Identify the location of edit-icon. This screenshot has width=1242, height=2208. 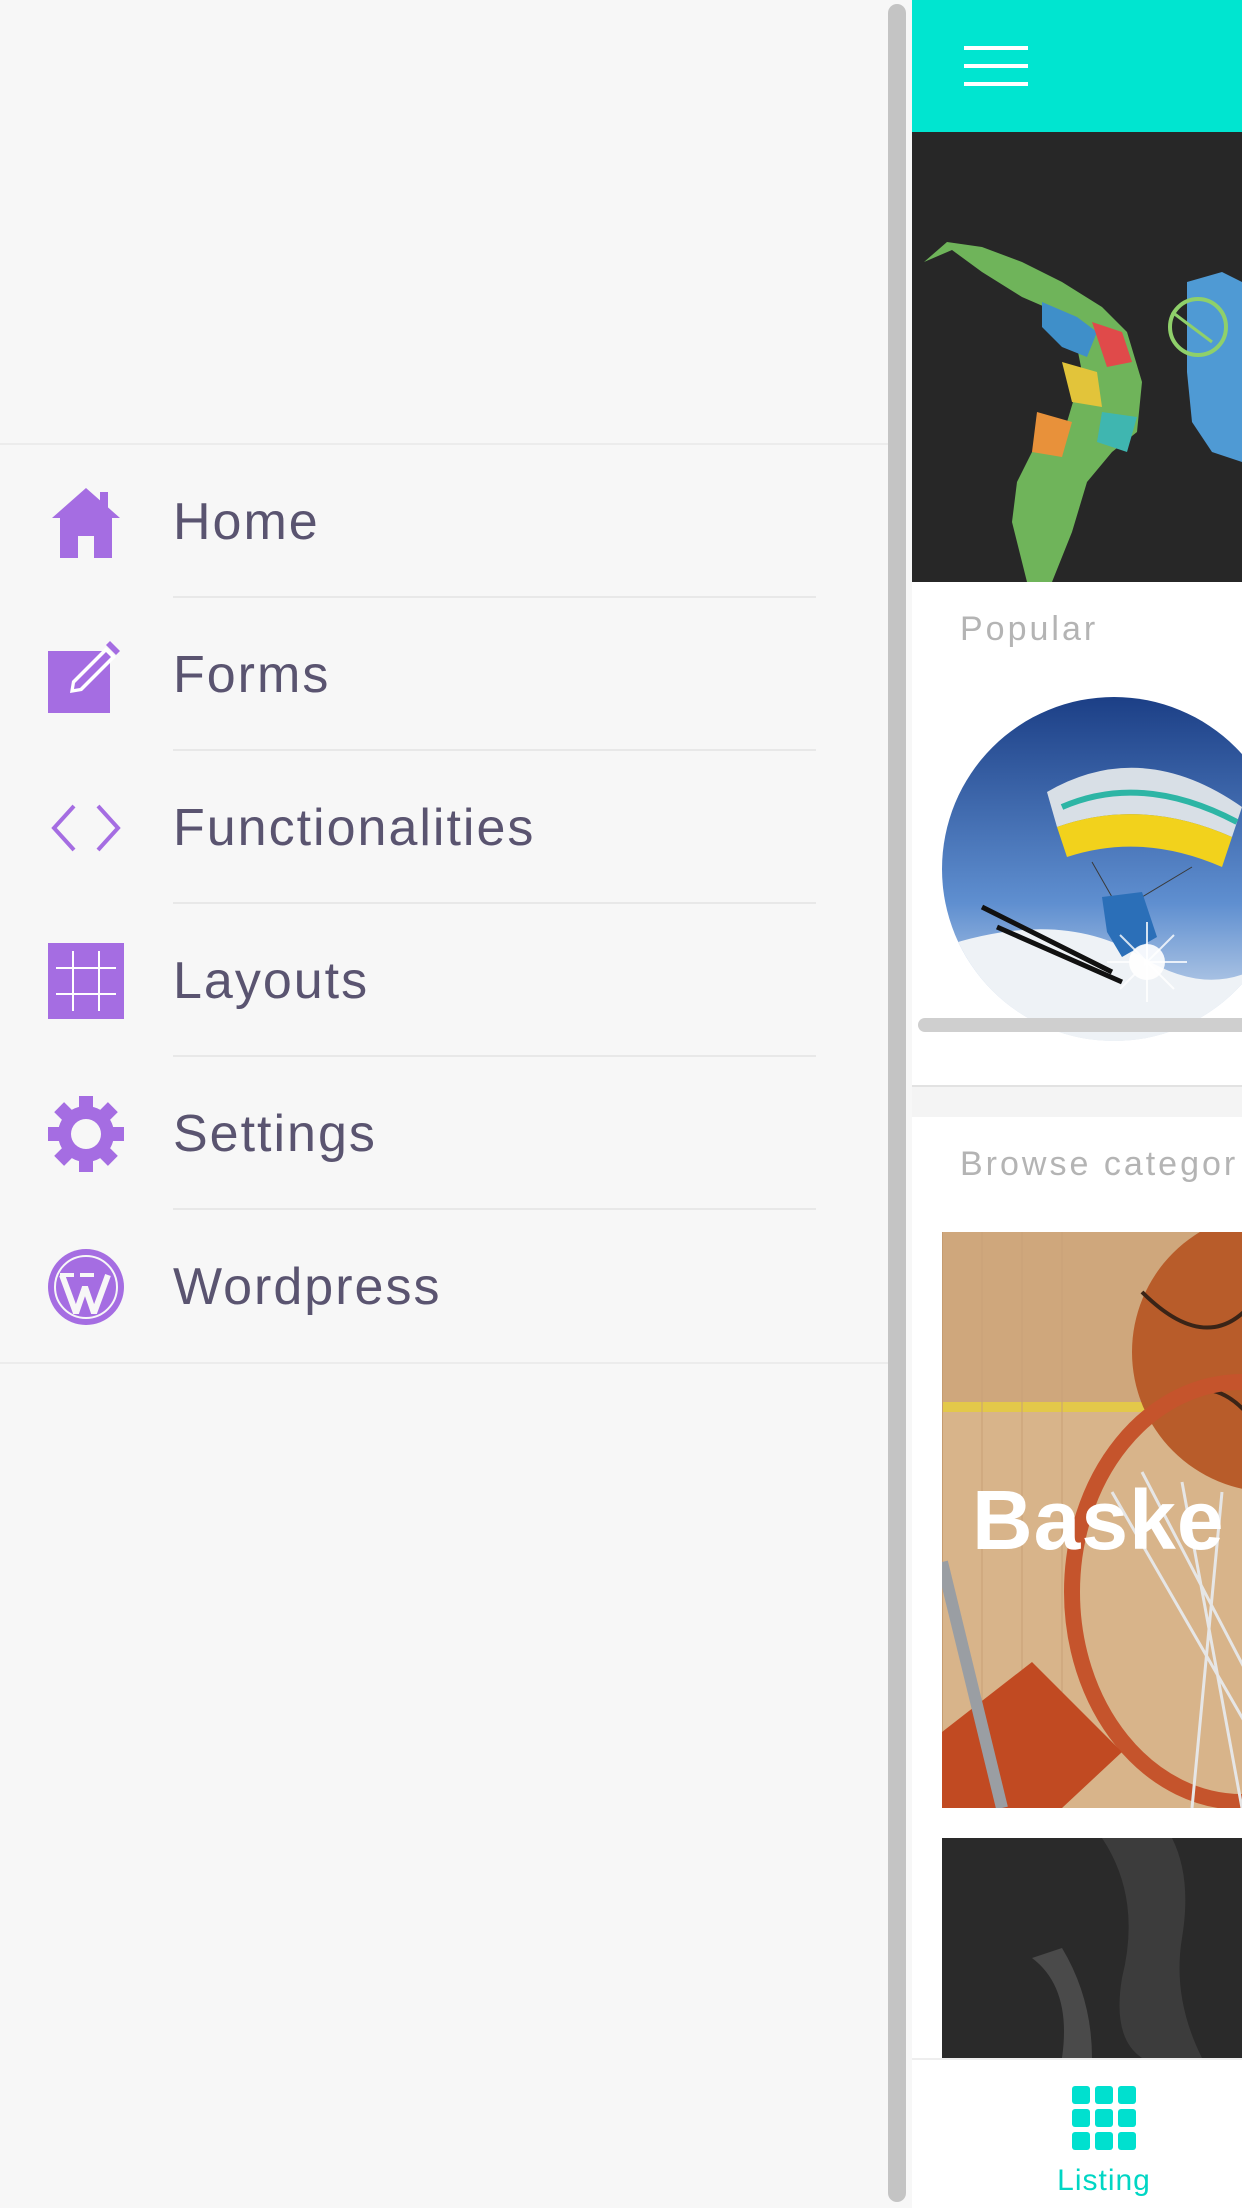
(86, 675).